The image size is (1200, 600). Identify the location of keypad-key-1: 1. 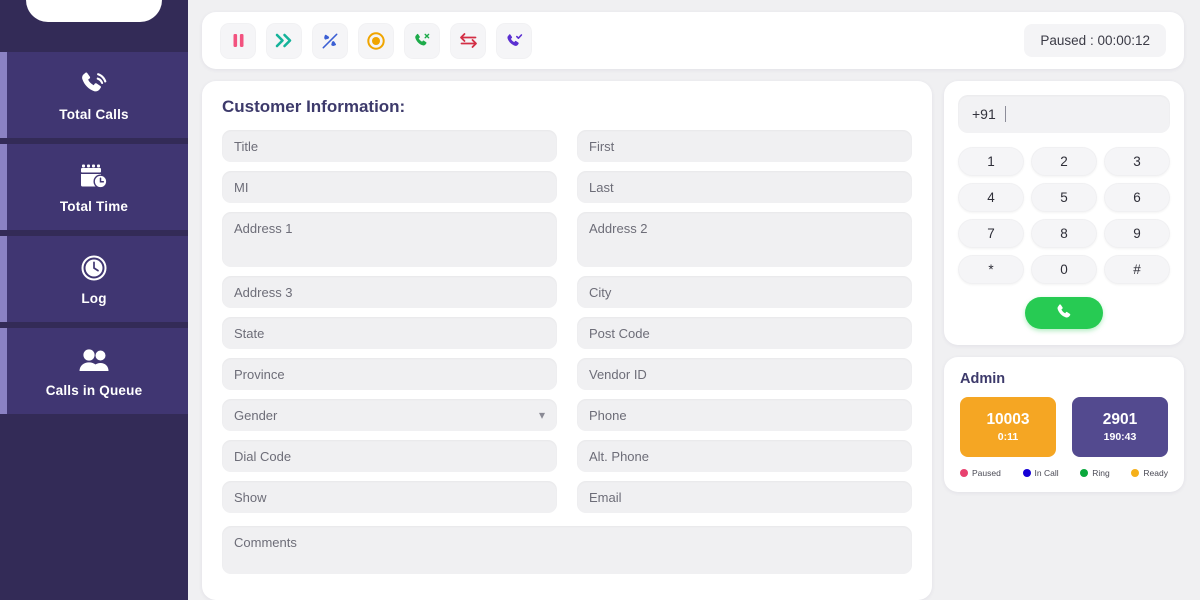
(991, 161).